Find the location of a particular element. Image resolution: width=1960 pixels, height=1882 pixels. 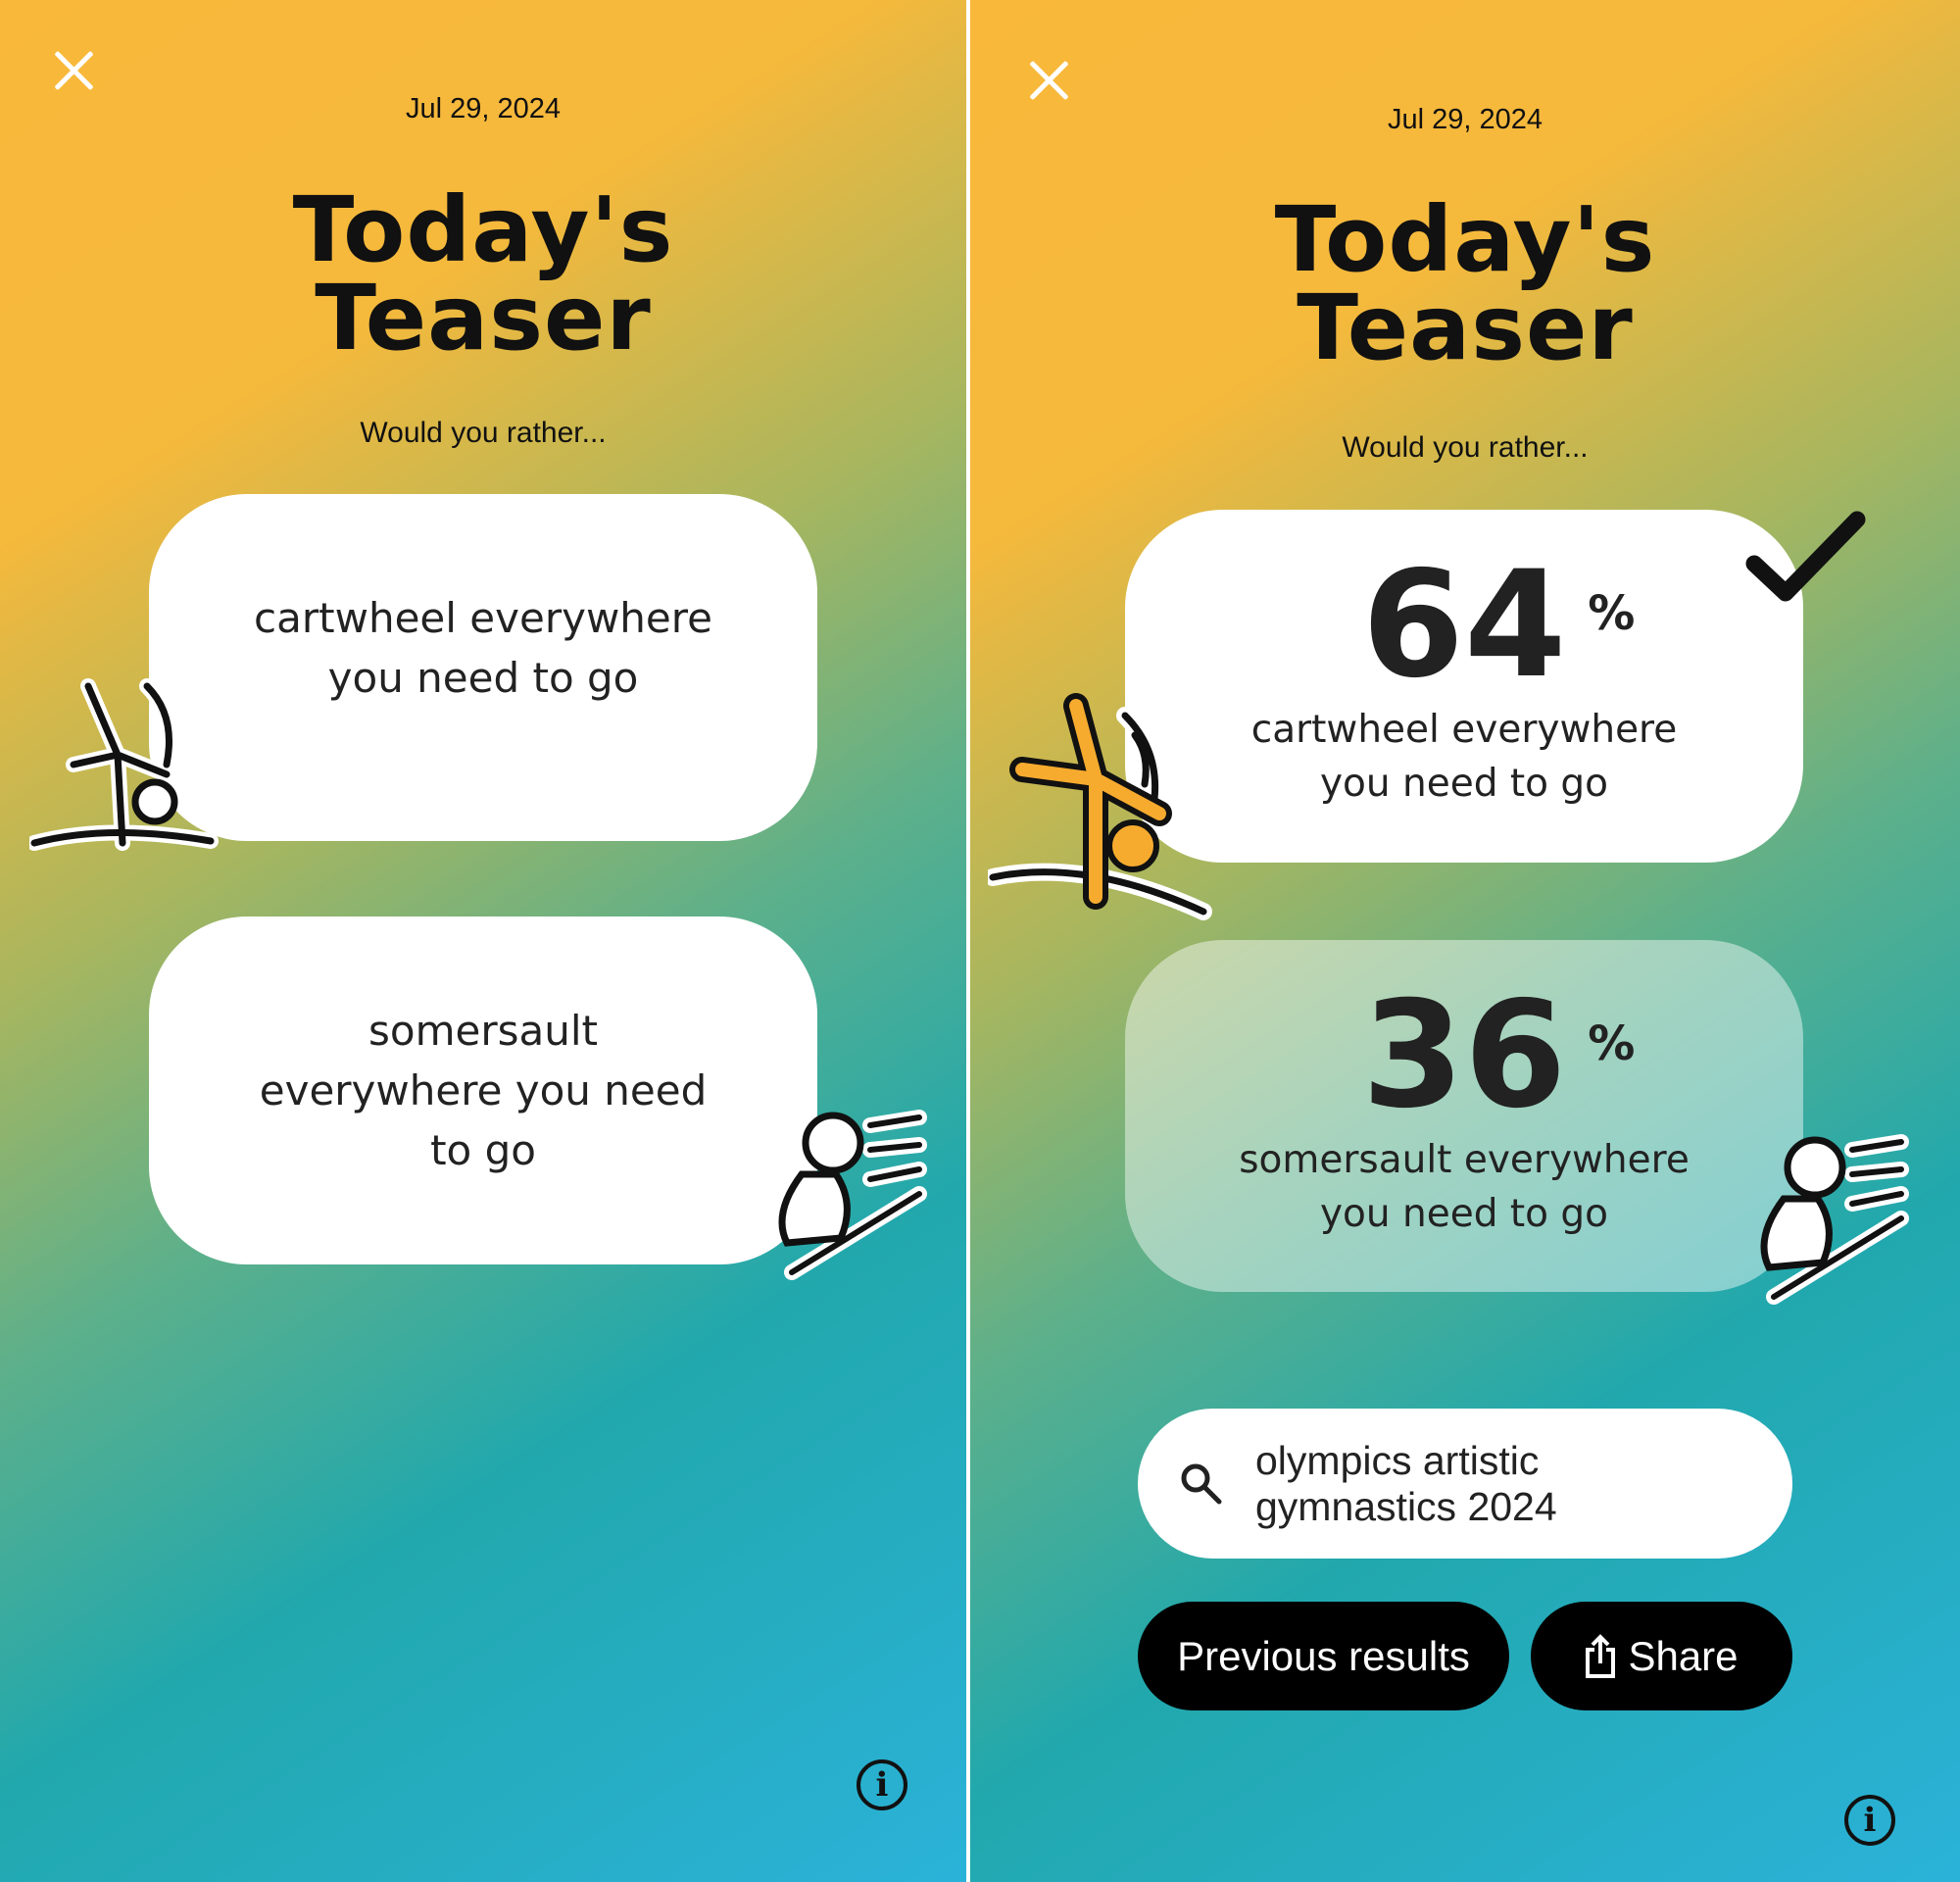

option-somersault-button: somersault everywhere you need to go is located at coordinates (483, 1090).